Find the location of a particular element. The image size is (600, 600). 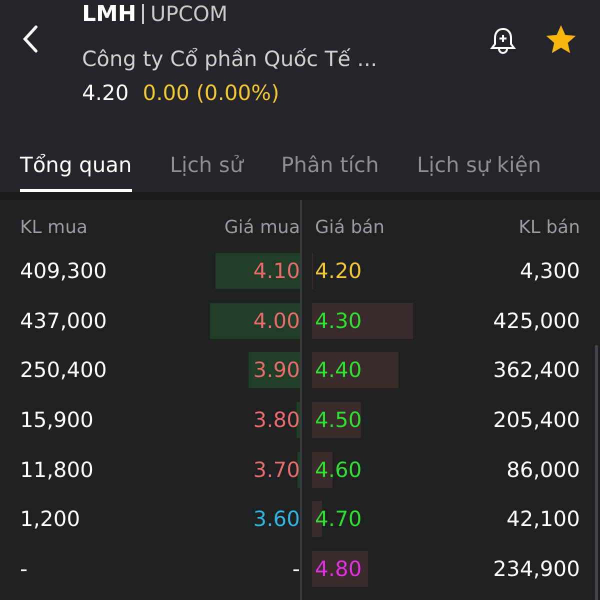

tab: Lịch sự kiện is located at coordinates (479, 166).